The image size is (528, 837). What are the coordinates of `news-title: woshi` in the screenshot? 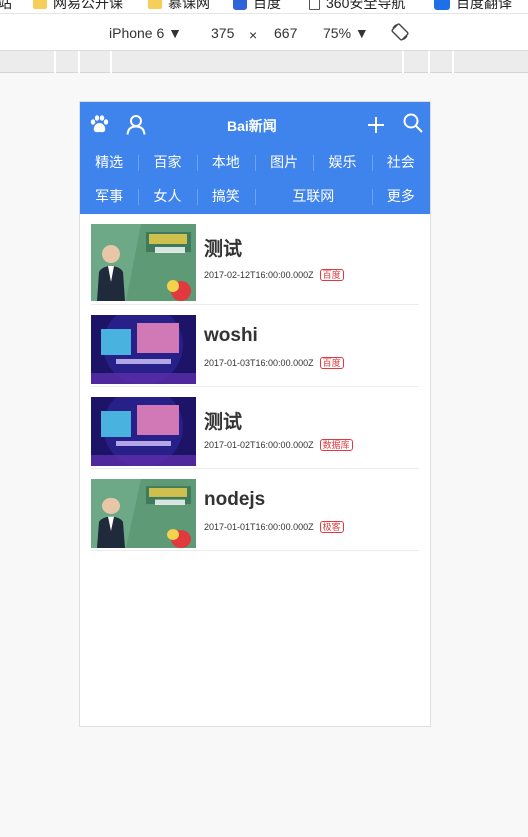 It's located at (231, 336).